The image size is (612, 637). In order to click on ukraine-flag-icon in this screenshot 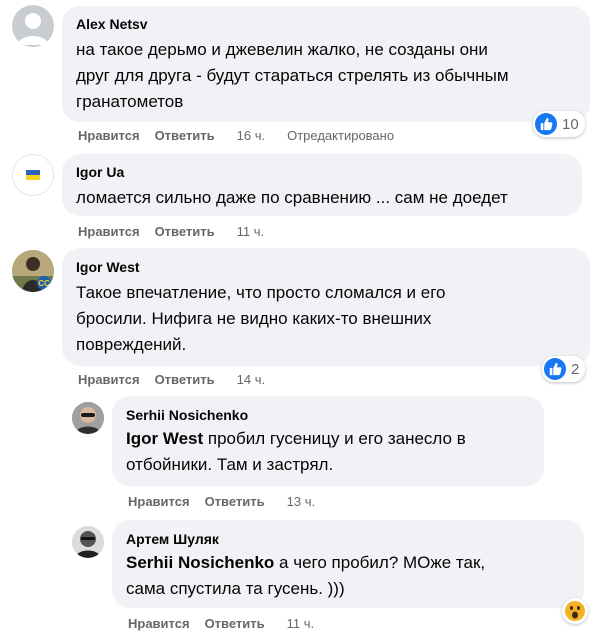, I will do `click(33, 175)`.